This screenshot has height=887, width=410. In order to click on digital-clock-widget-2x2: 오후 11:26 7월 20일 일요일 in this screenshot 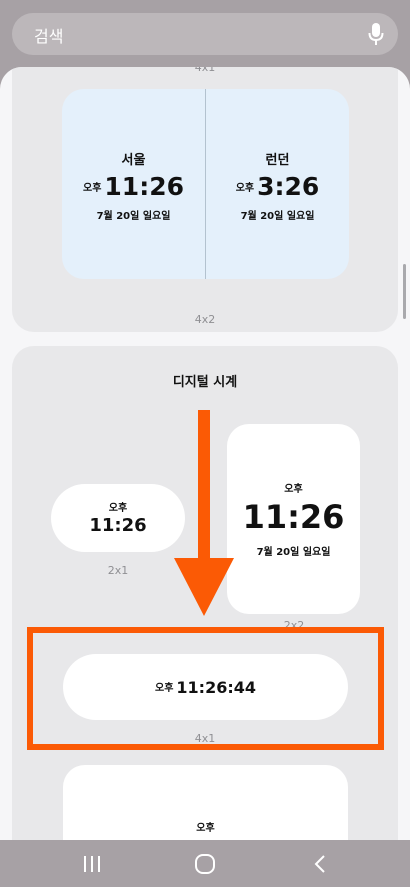, I will do `click(293, 519)`.